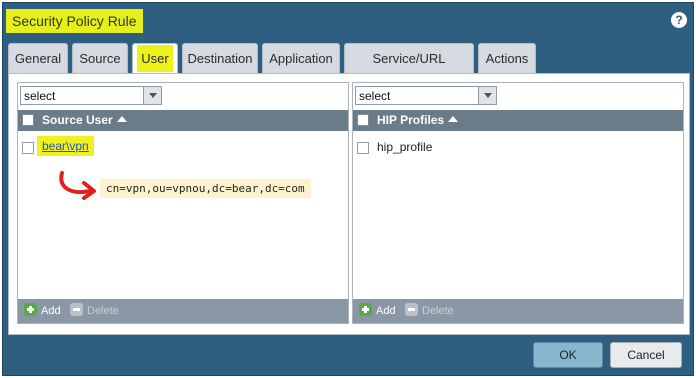  I want to click on add-hip-profile-button: Add, so click(377, 311).